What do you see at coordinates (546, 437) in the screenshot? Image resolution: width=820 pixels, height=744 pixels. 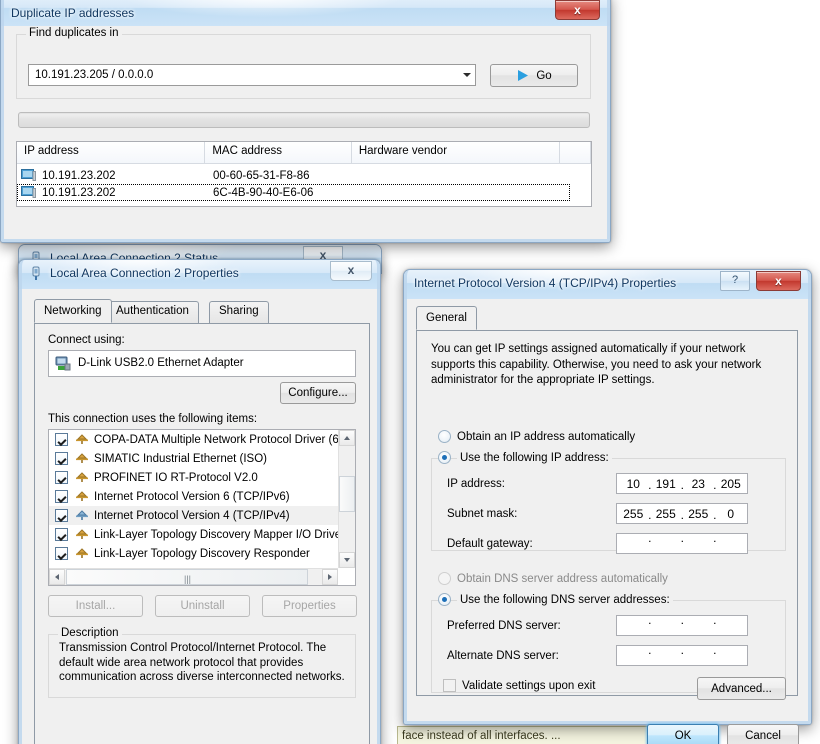 I see `radio-obtain-ip-label: Obtain an IP address automatically` at bounding box center [546, 437].